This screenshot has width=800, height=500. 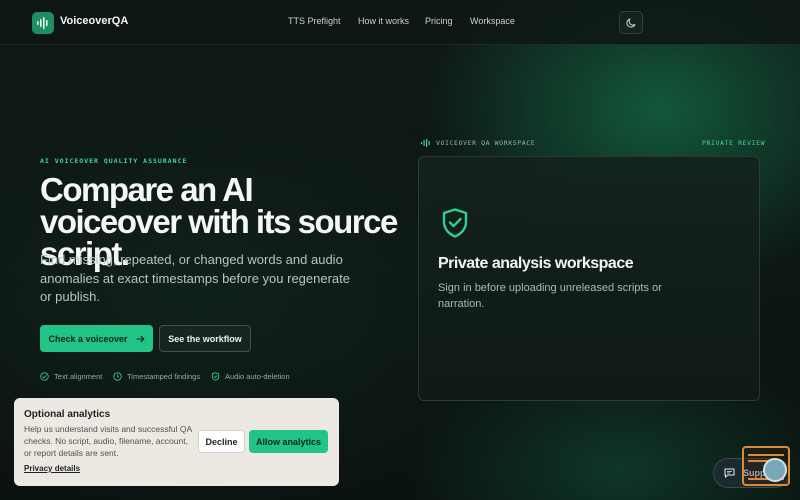 I want to click on workspace-label-text: VOICEOVER QA WORKSPACE, so click(x=486, y=143).